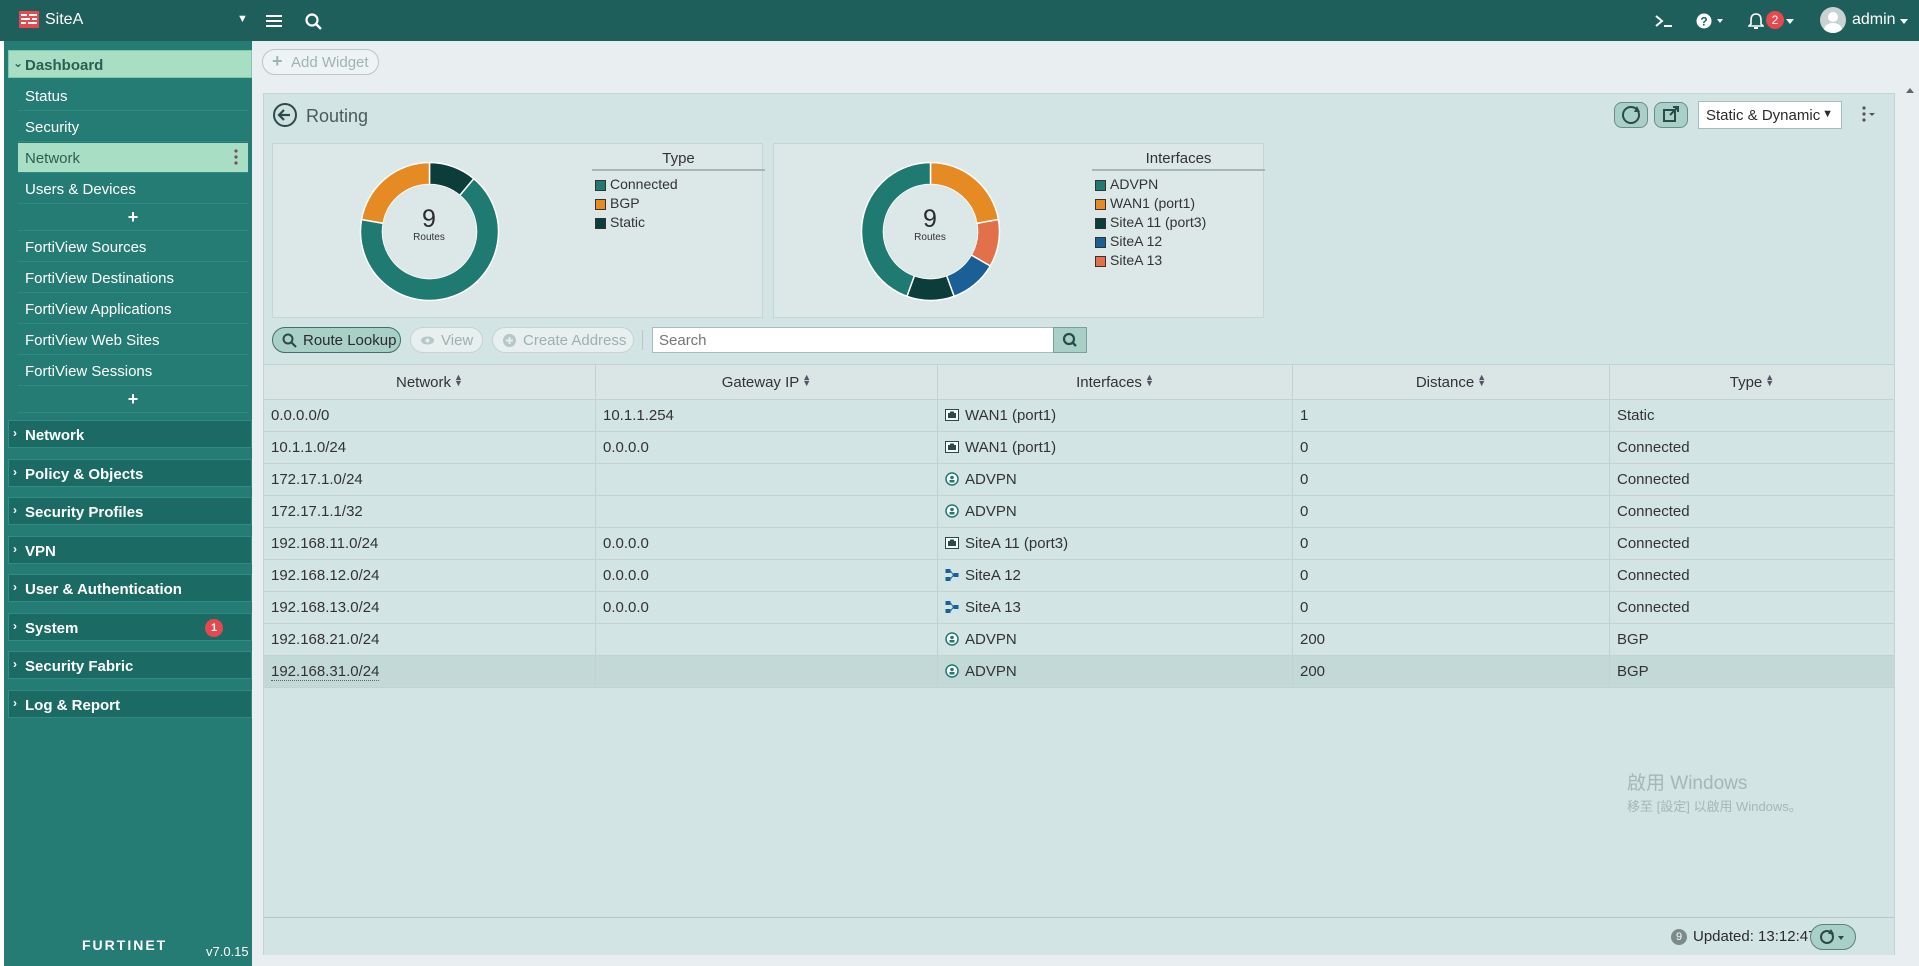 This screenshot has height=966, width=1919. Describe the element at coordinates (853, 340) in the screenshot. I see `search-input` at that location.